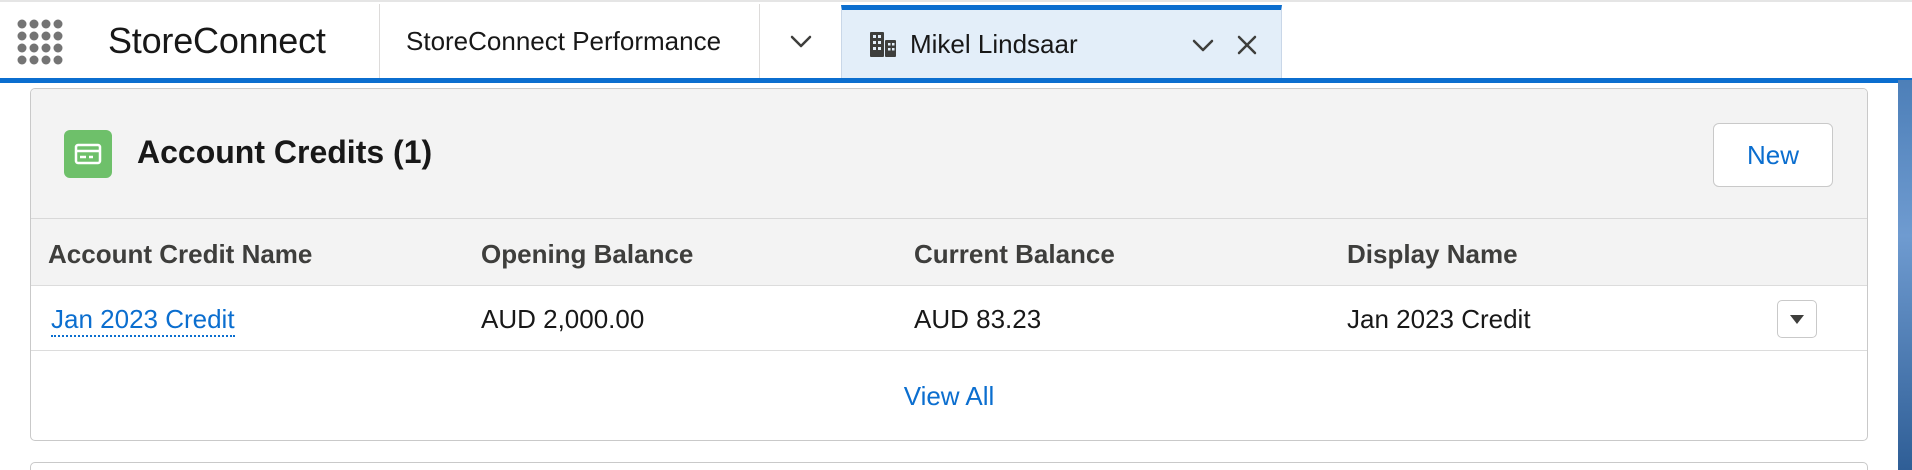  What do you see at coordinates (180, 254) in the screenshot?
I see `column-header-account-credit-name: Account Credit Name` at bounding box center [180, 254].